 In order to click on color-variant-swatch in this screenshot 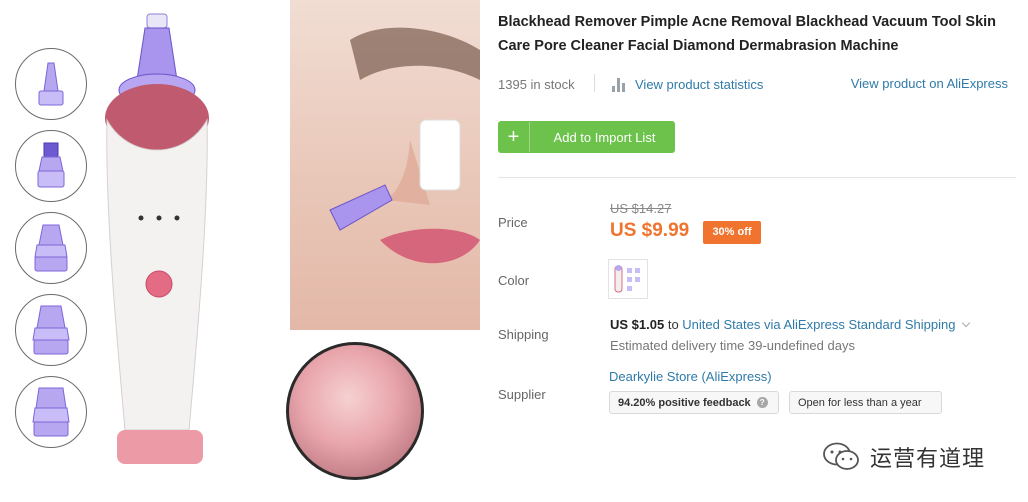, I will do `click(628, 279)`.